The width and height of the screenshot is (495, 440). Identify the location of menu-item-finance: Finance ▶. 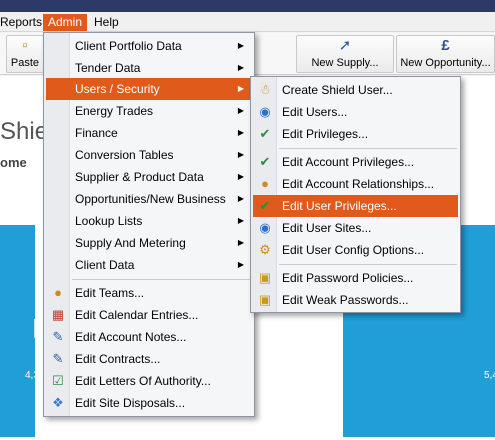
(149, 133).